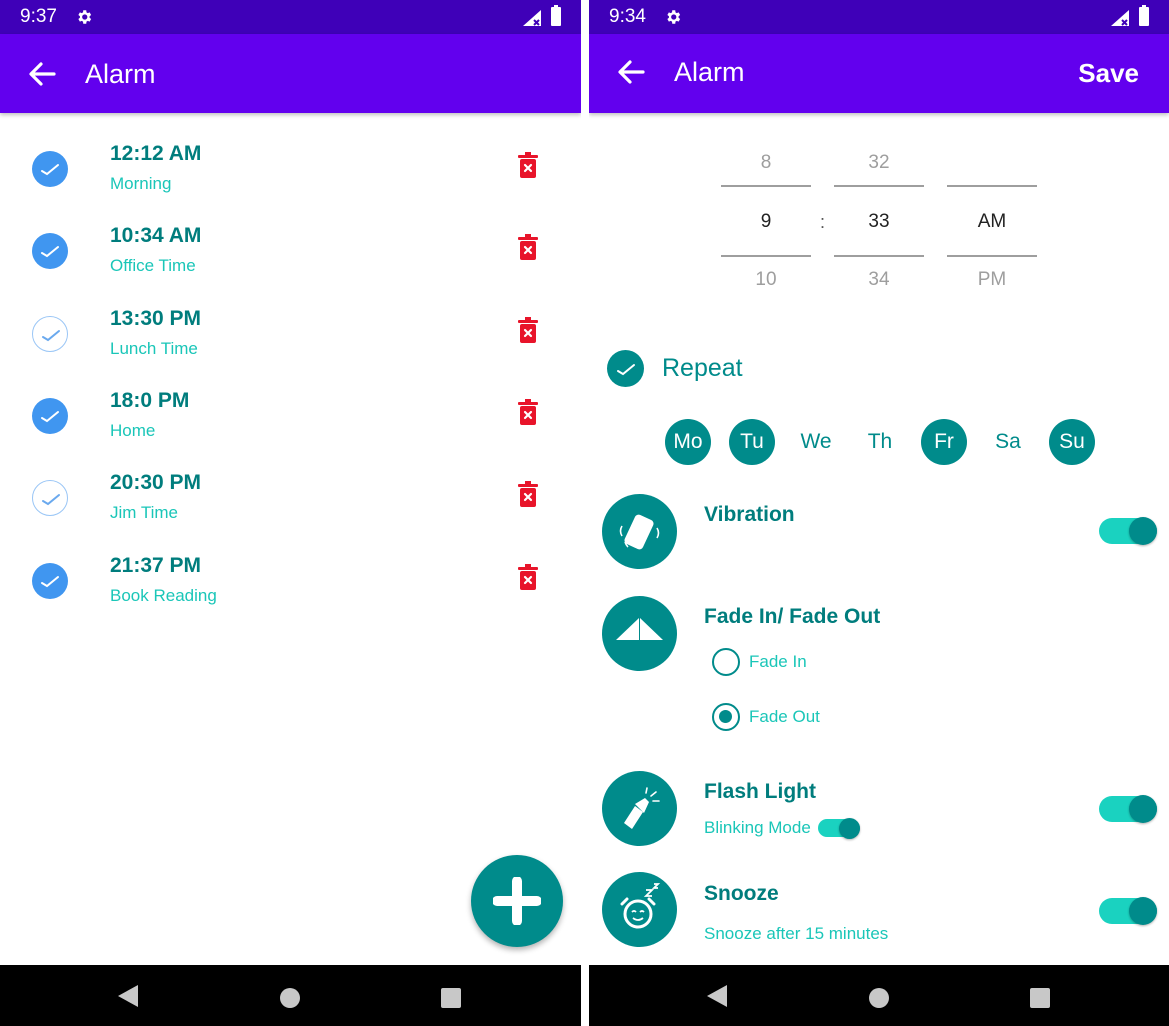 The image size is (1169, 1026). What do you see at coordinates (766, 280) in the screenshot?
I see `hour-next: 10` at bounding box center [766, 280].